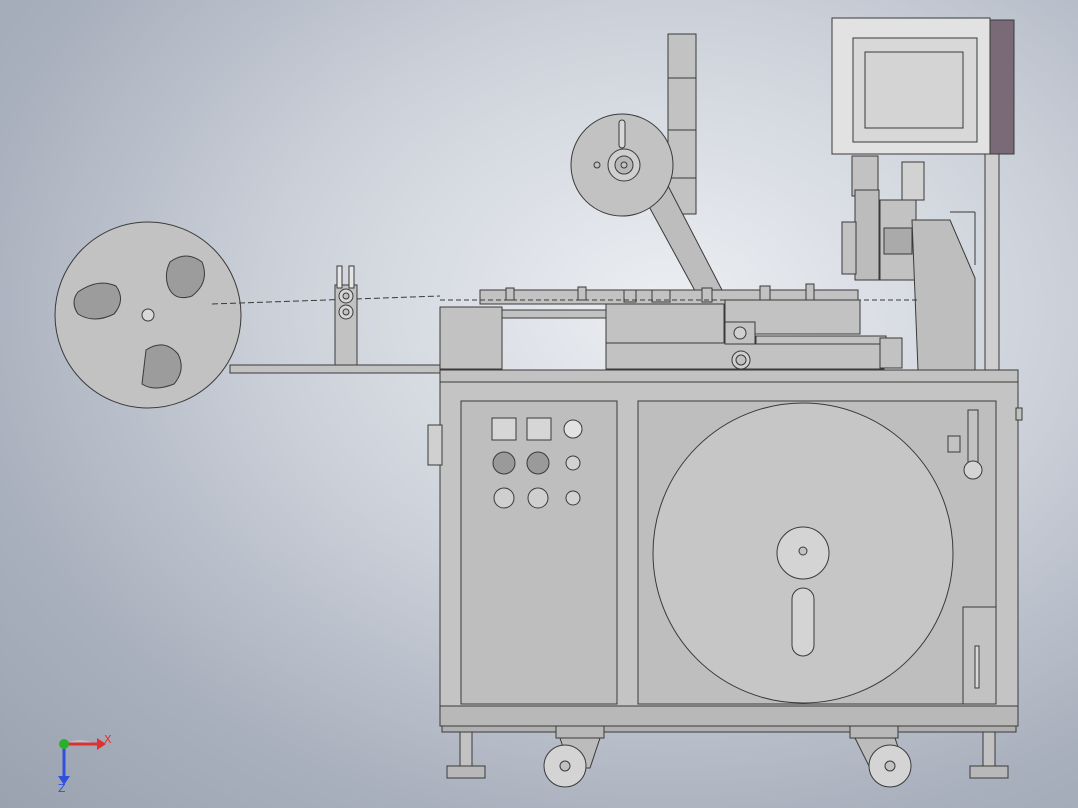 The width and height of the screenshot is (1078, 808). What do you see at coordinates (682, 124) in the screenshot?
I see `signal-tower` at bounding box center [682, 124].